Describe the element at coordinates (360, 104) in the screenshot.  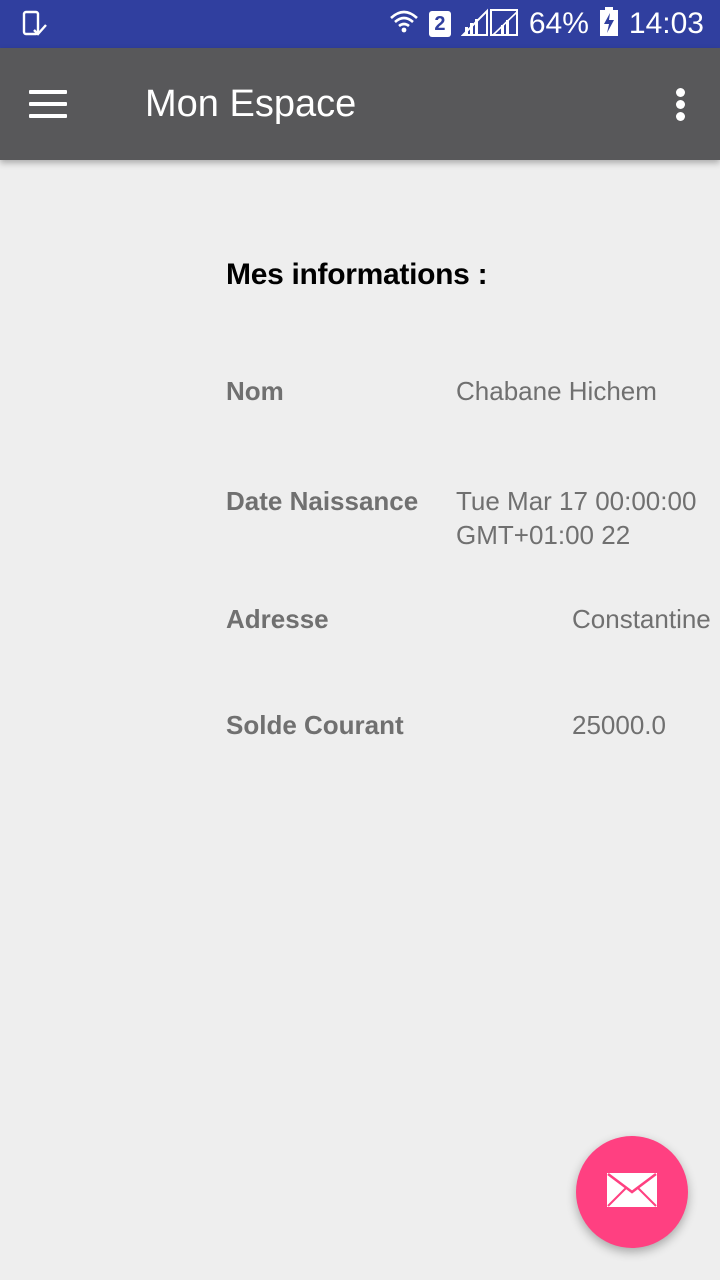
I see `app-bar: Mon Espace` at that location.